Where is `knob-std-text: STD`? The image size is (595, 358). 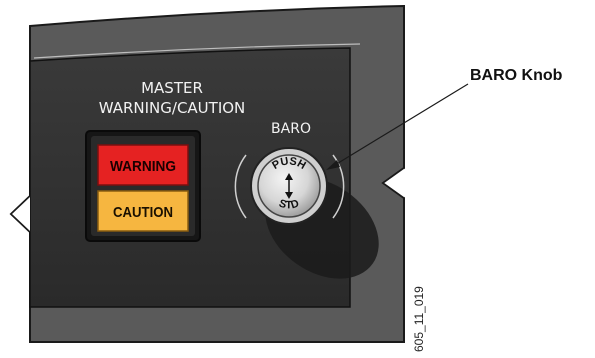
knob-std-text: STD is located at coordinates (288, 205).